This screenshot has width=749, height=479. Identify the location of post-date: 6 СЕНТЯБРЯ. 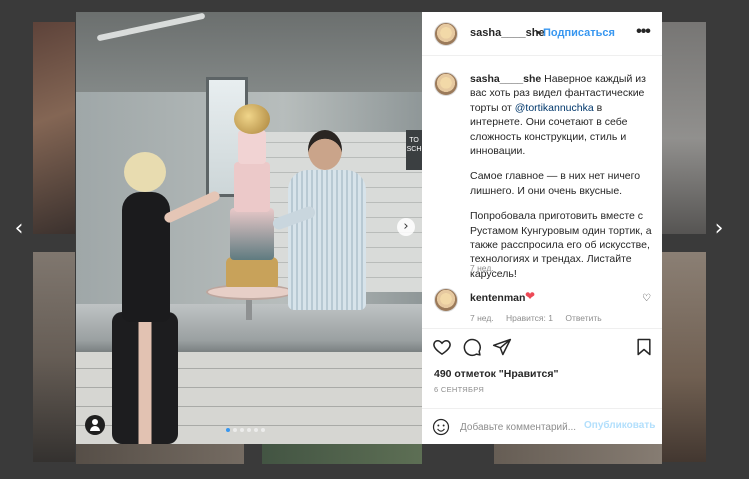
(459, 389).